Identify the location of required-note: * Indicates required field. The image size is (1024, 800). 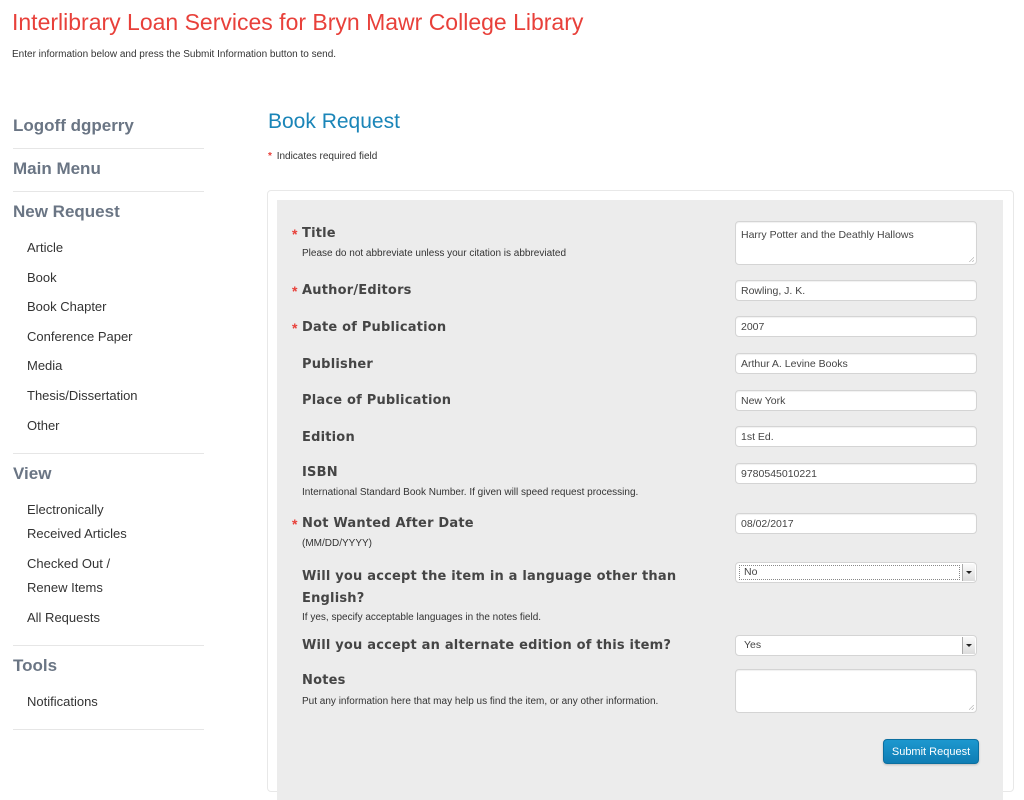
(322, 156).